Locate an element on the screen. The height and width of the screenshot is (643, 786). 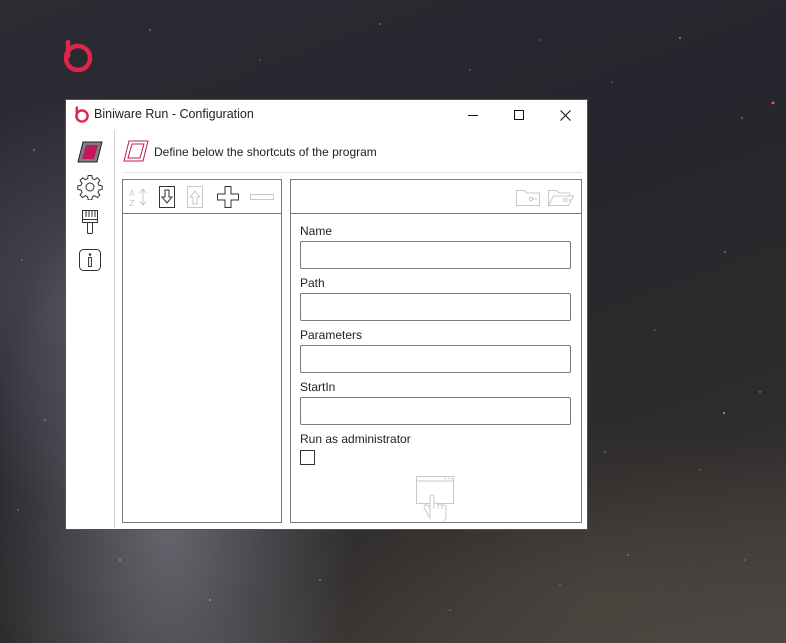
header-divider is located at coordinates (352, 172).